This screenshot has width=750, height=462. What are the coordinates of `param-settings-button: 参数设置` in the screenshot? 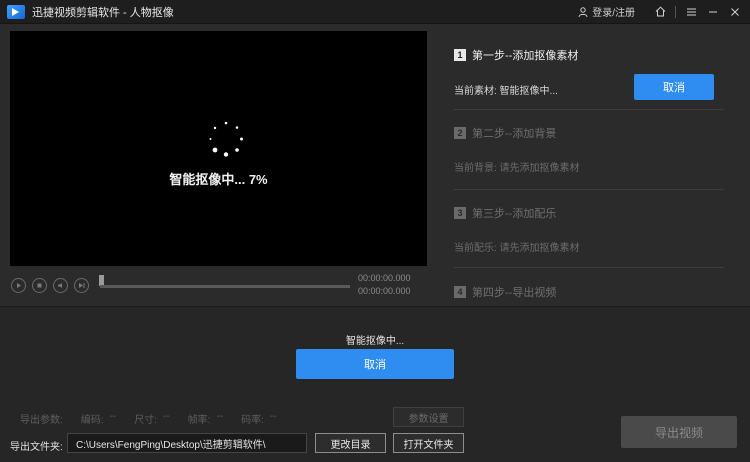 It's located at (428, 417).